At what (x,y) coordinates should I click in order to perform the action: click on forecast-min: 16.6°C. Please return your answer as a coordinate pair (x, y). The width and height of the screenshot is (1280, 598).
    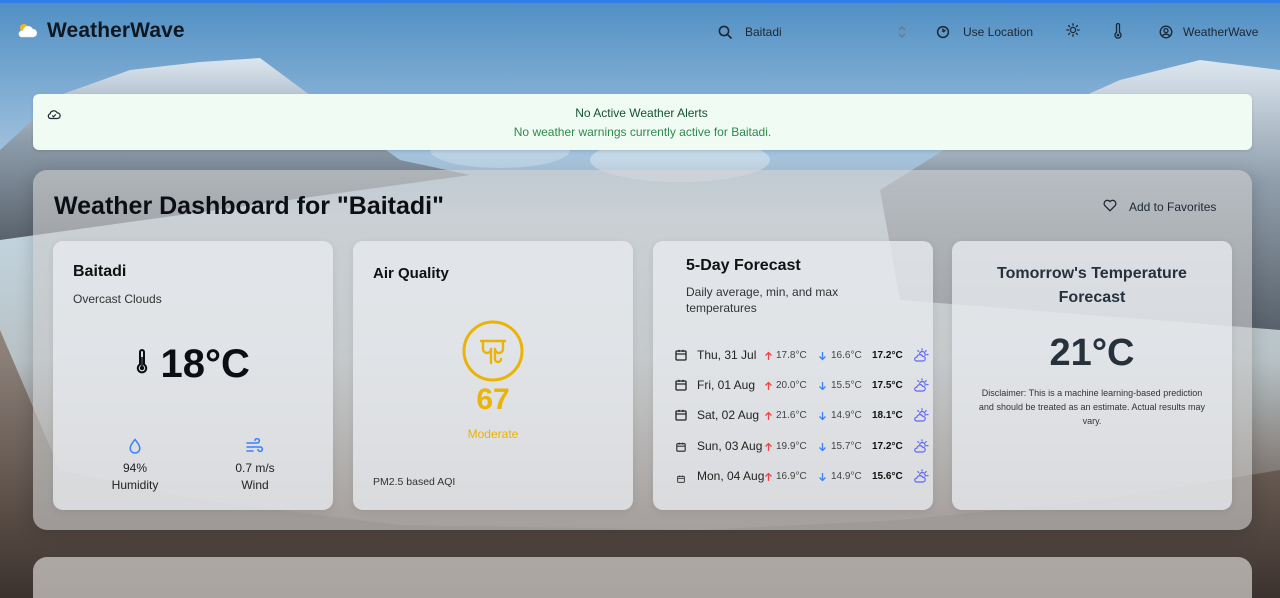
    Looking at the image, I should click on (846, 355).